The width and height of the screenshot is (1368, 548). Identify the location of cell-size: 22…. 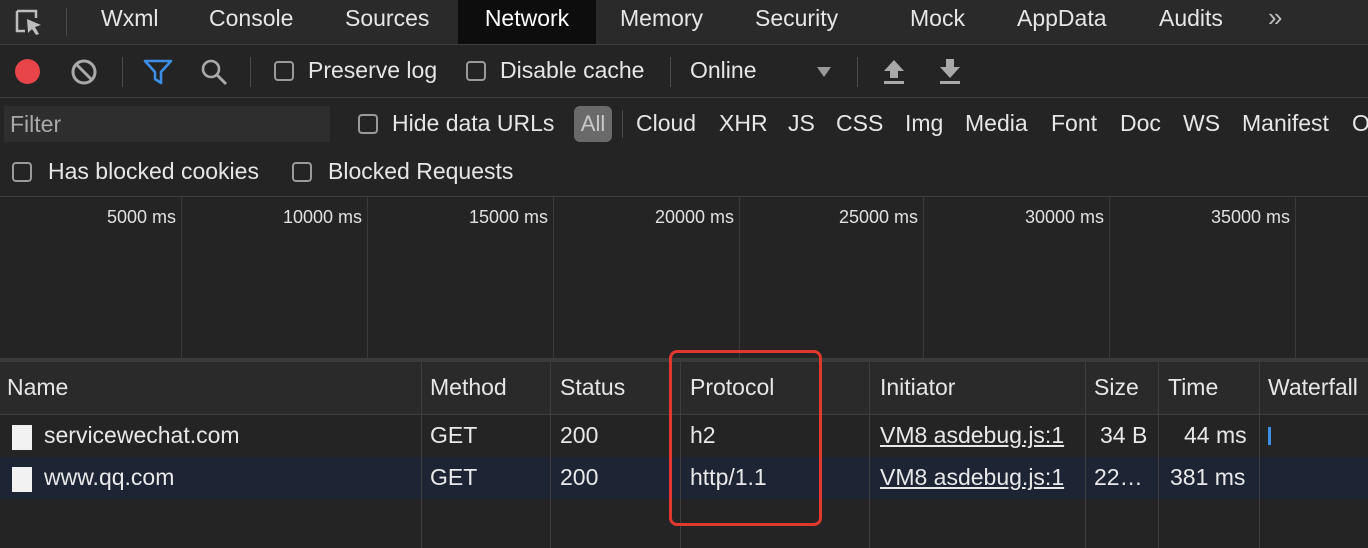
(1118, 477).